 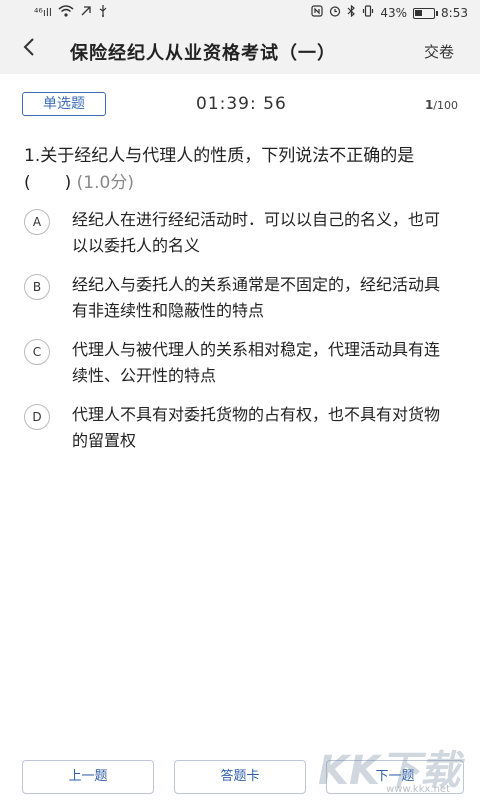 What do you see at coordinates (242, 170) in the screenshot?
I see `question-stem: 1.关于经纪人与代理人的性质，下列说法不正确的是( ) (1.0分)` at bounding box center [242, 170].